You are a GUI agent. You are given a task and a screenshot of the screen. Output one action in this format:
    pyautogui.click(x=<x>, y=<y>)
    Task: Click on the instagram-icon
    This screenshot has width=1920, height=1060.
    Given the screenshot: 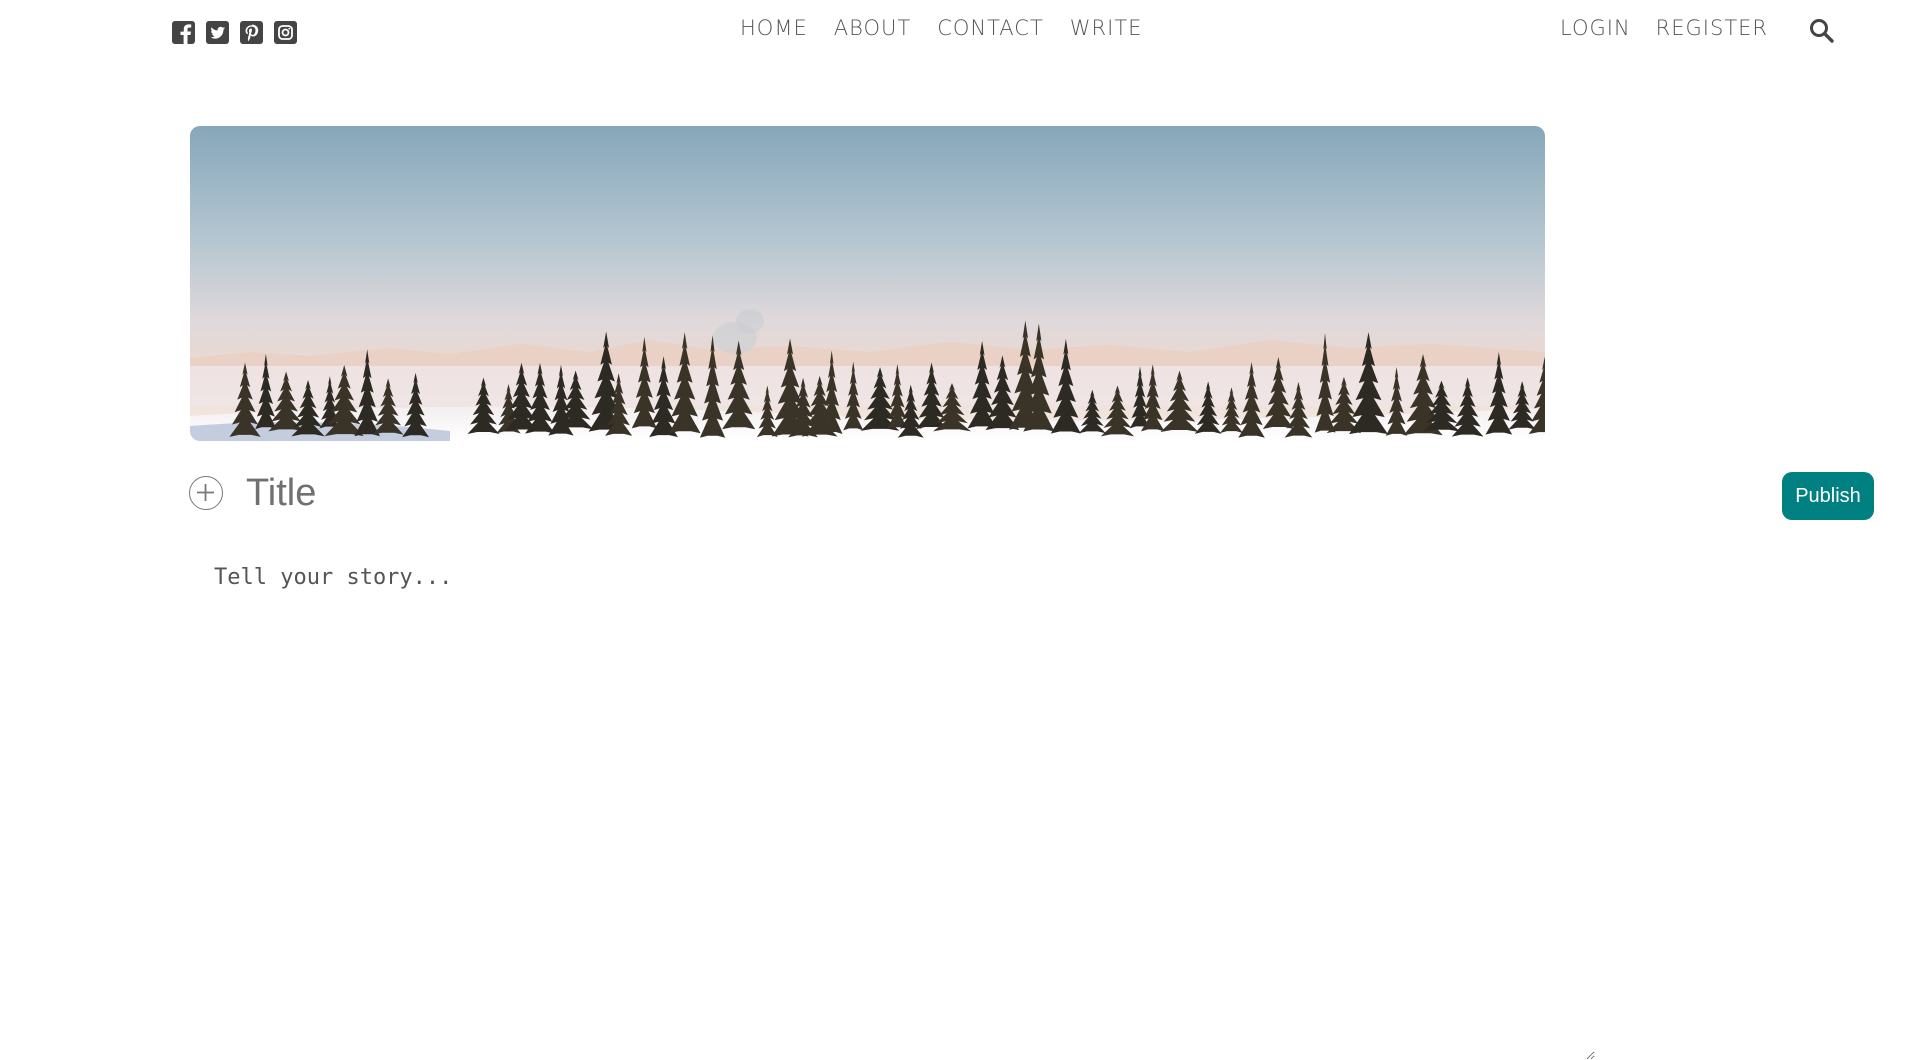 What is the action you would take?
    pyautogui.click(x=285, y=32)
    